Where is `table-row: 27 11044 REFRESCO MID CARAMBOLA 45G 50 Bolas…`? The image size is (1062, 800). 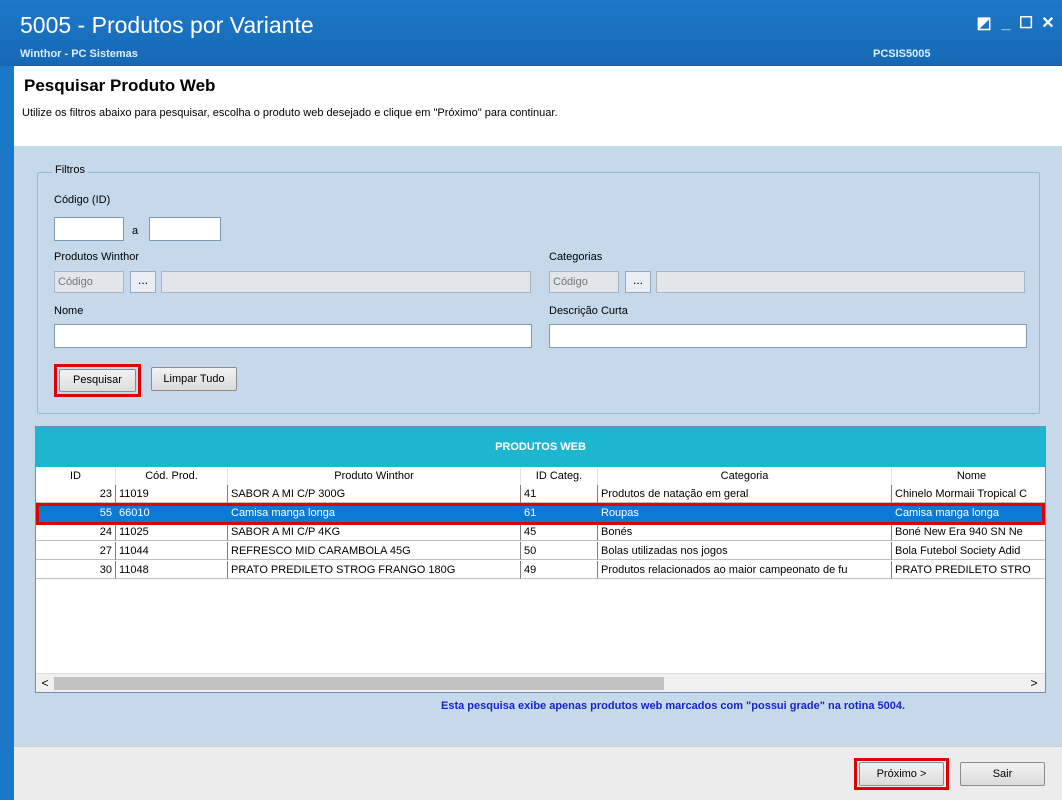 table-row: 27 11044 REFRESCO MID CARAMBOLA 45G 50 Bolas… is located at coordinates (540, 551).